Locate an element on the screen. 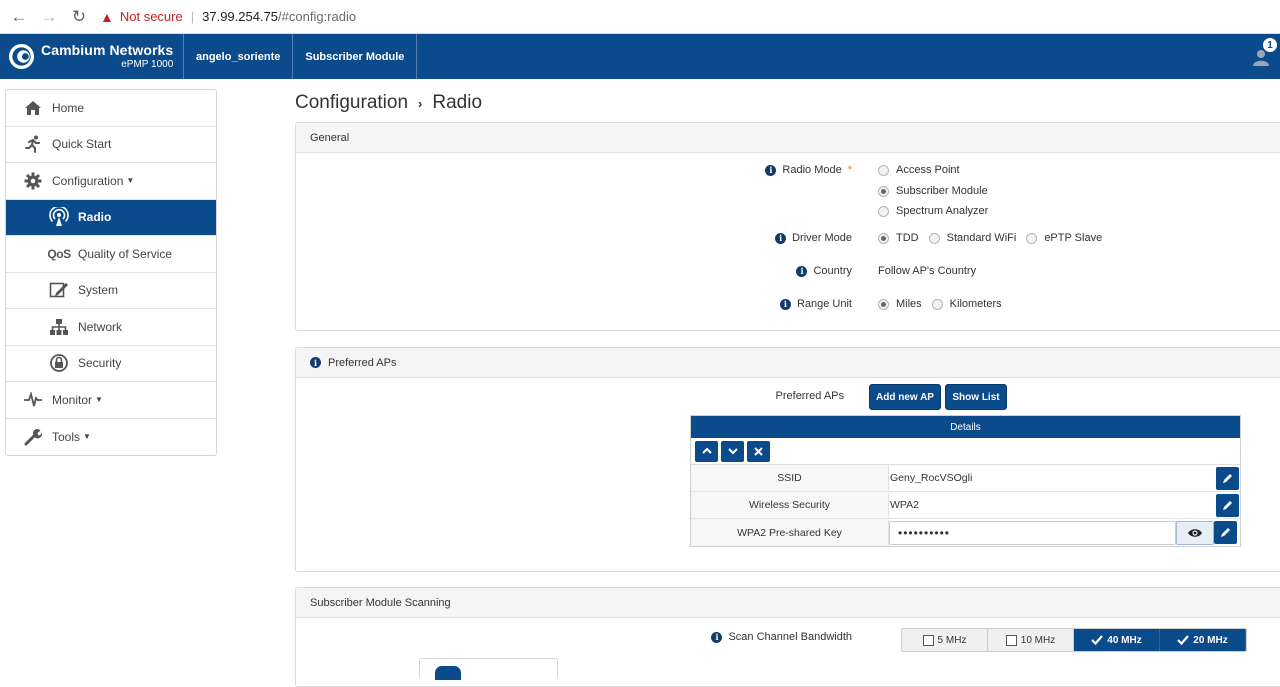 The width and height of the screenshot is (1280, 687). row-key: WPA2 Pre-shared Key is located at coordinates (789, 532).